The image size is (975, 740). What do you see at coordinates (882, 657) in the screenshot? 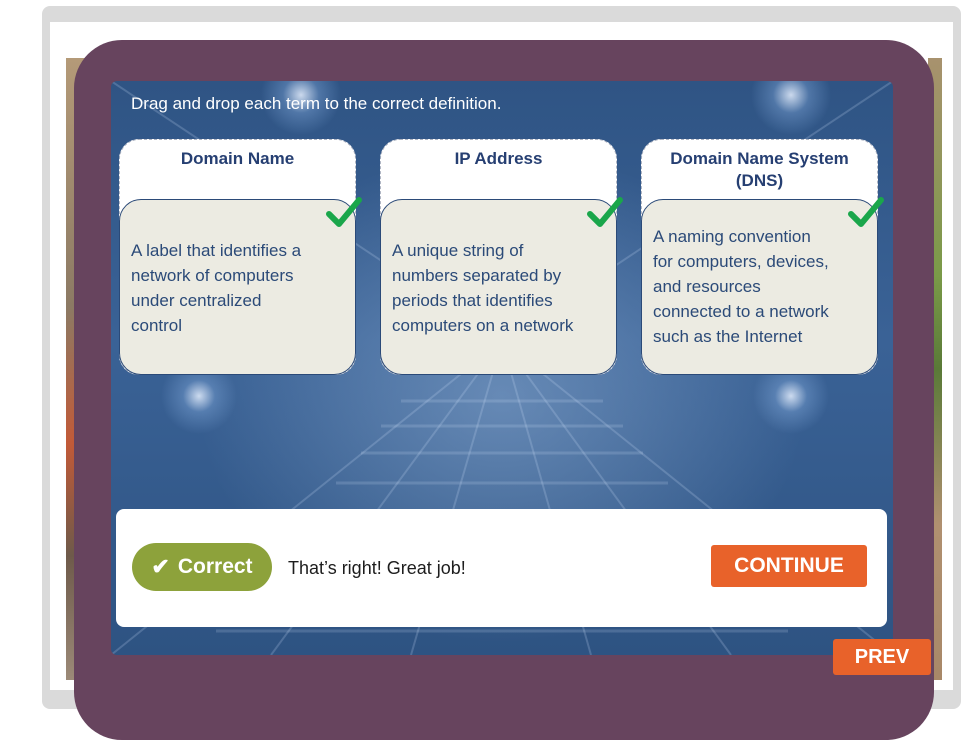
I see `prev-button: PREV` at bounding box center [882, 657].